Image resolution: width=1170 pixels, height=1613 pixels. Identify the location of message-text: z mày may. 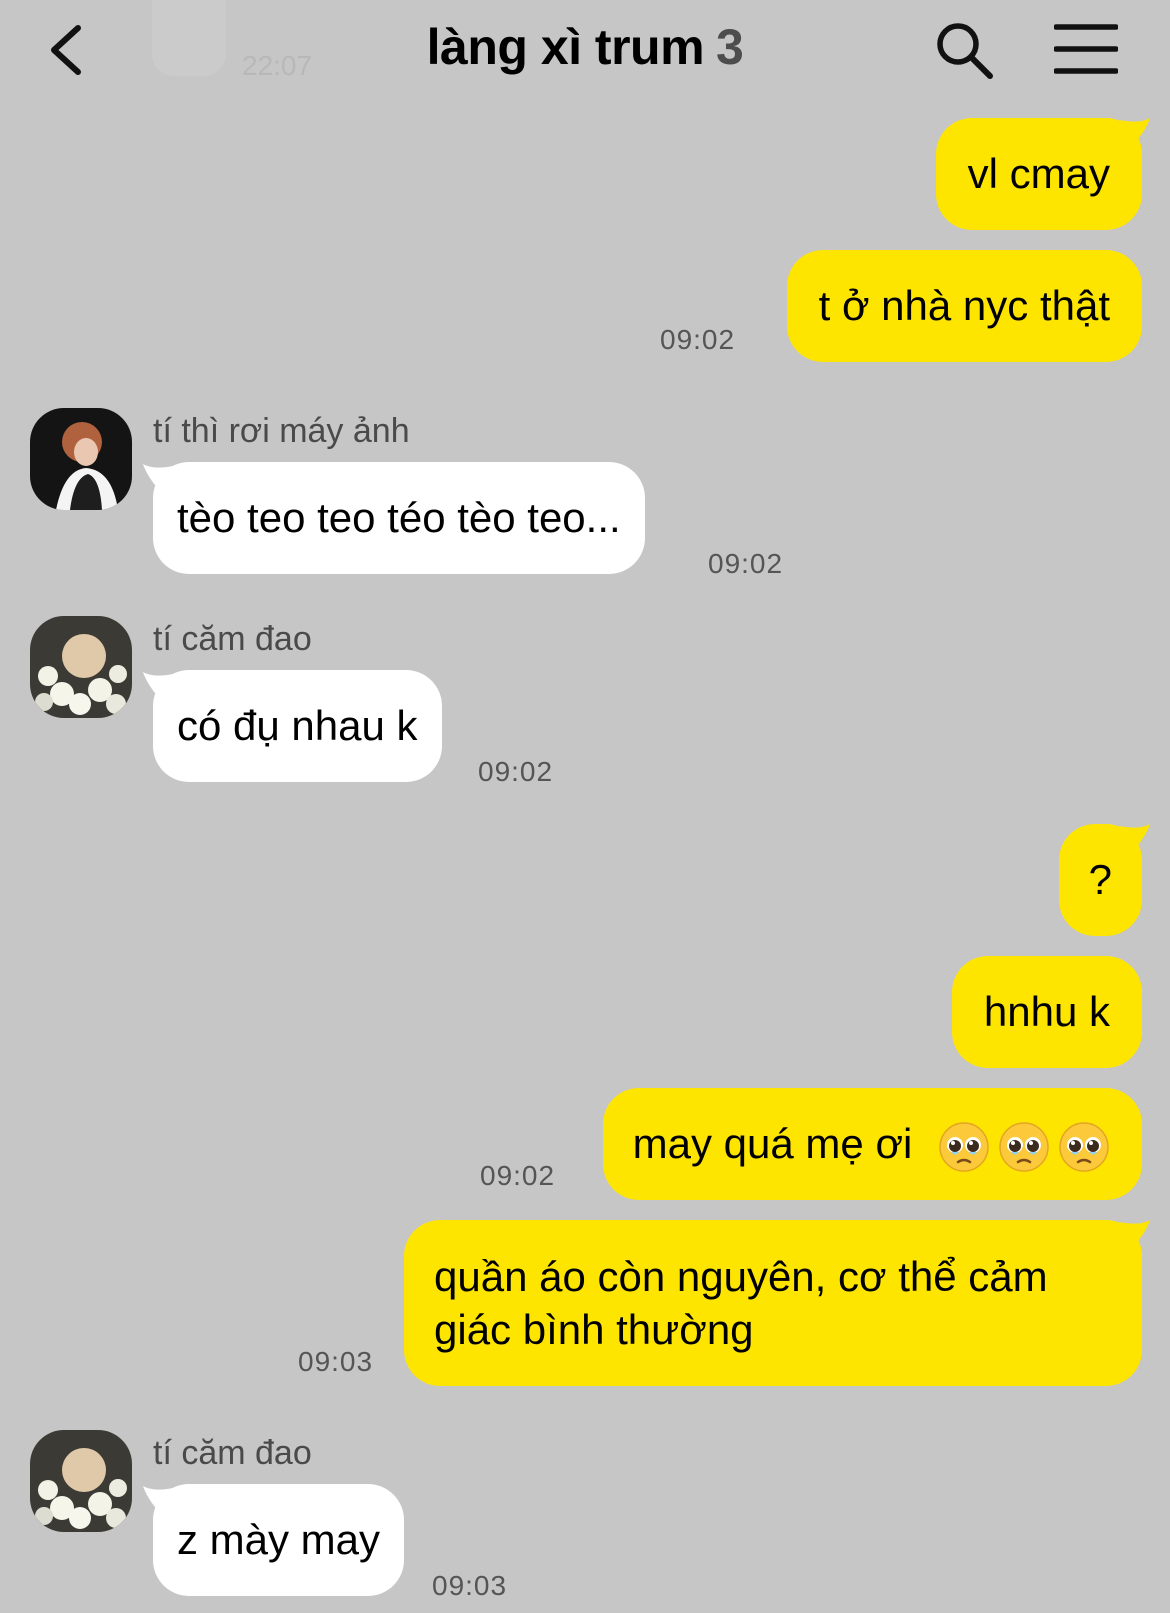
(279, 1539).